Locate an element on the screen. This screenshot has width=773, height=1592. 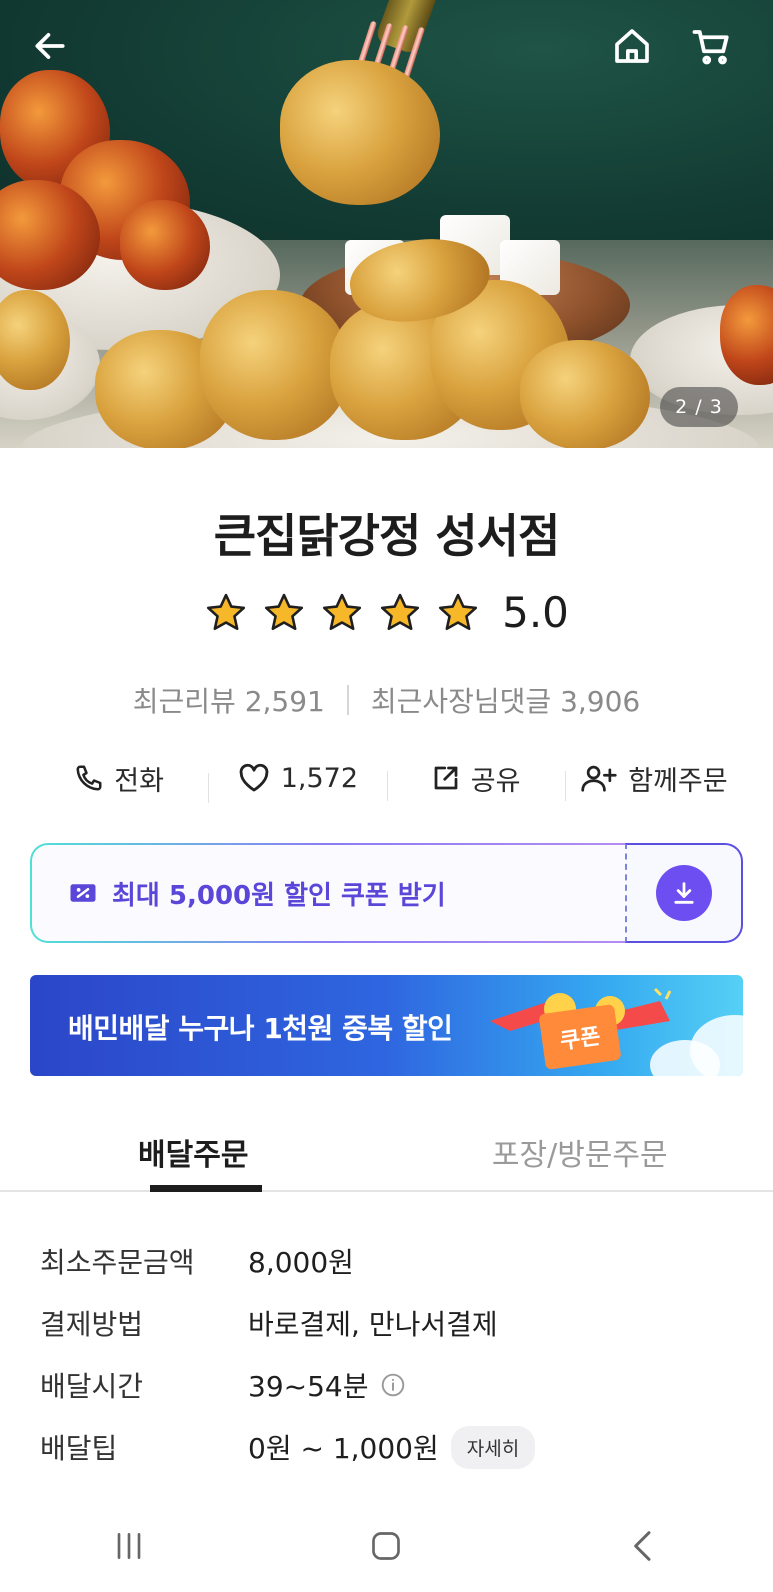
tab-delivery: 배달주문 is located at coordinates (193, 1155).